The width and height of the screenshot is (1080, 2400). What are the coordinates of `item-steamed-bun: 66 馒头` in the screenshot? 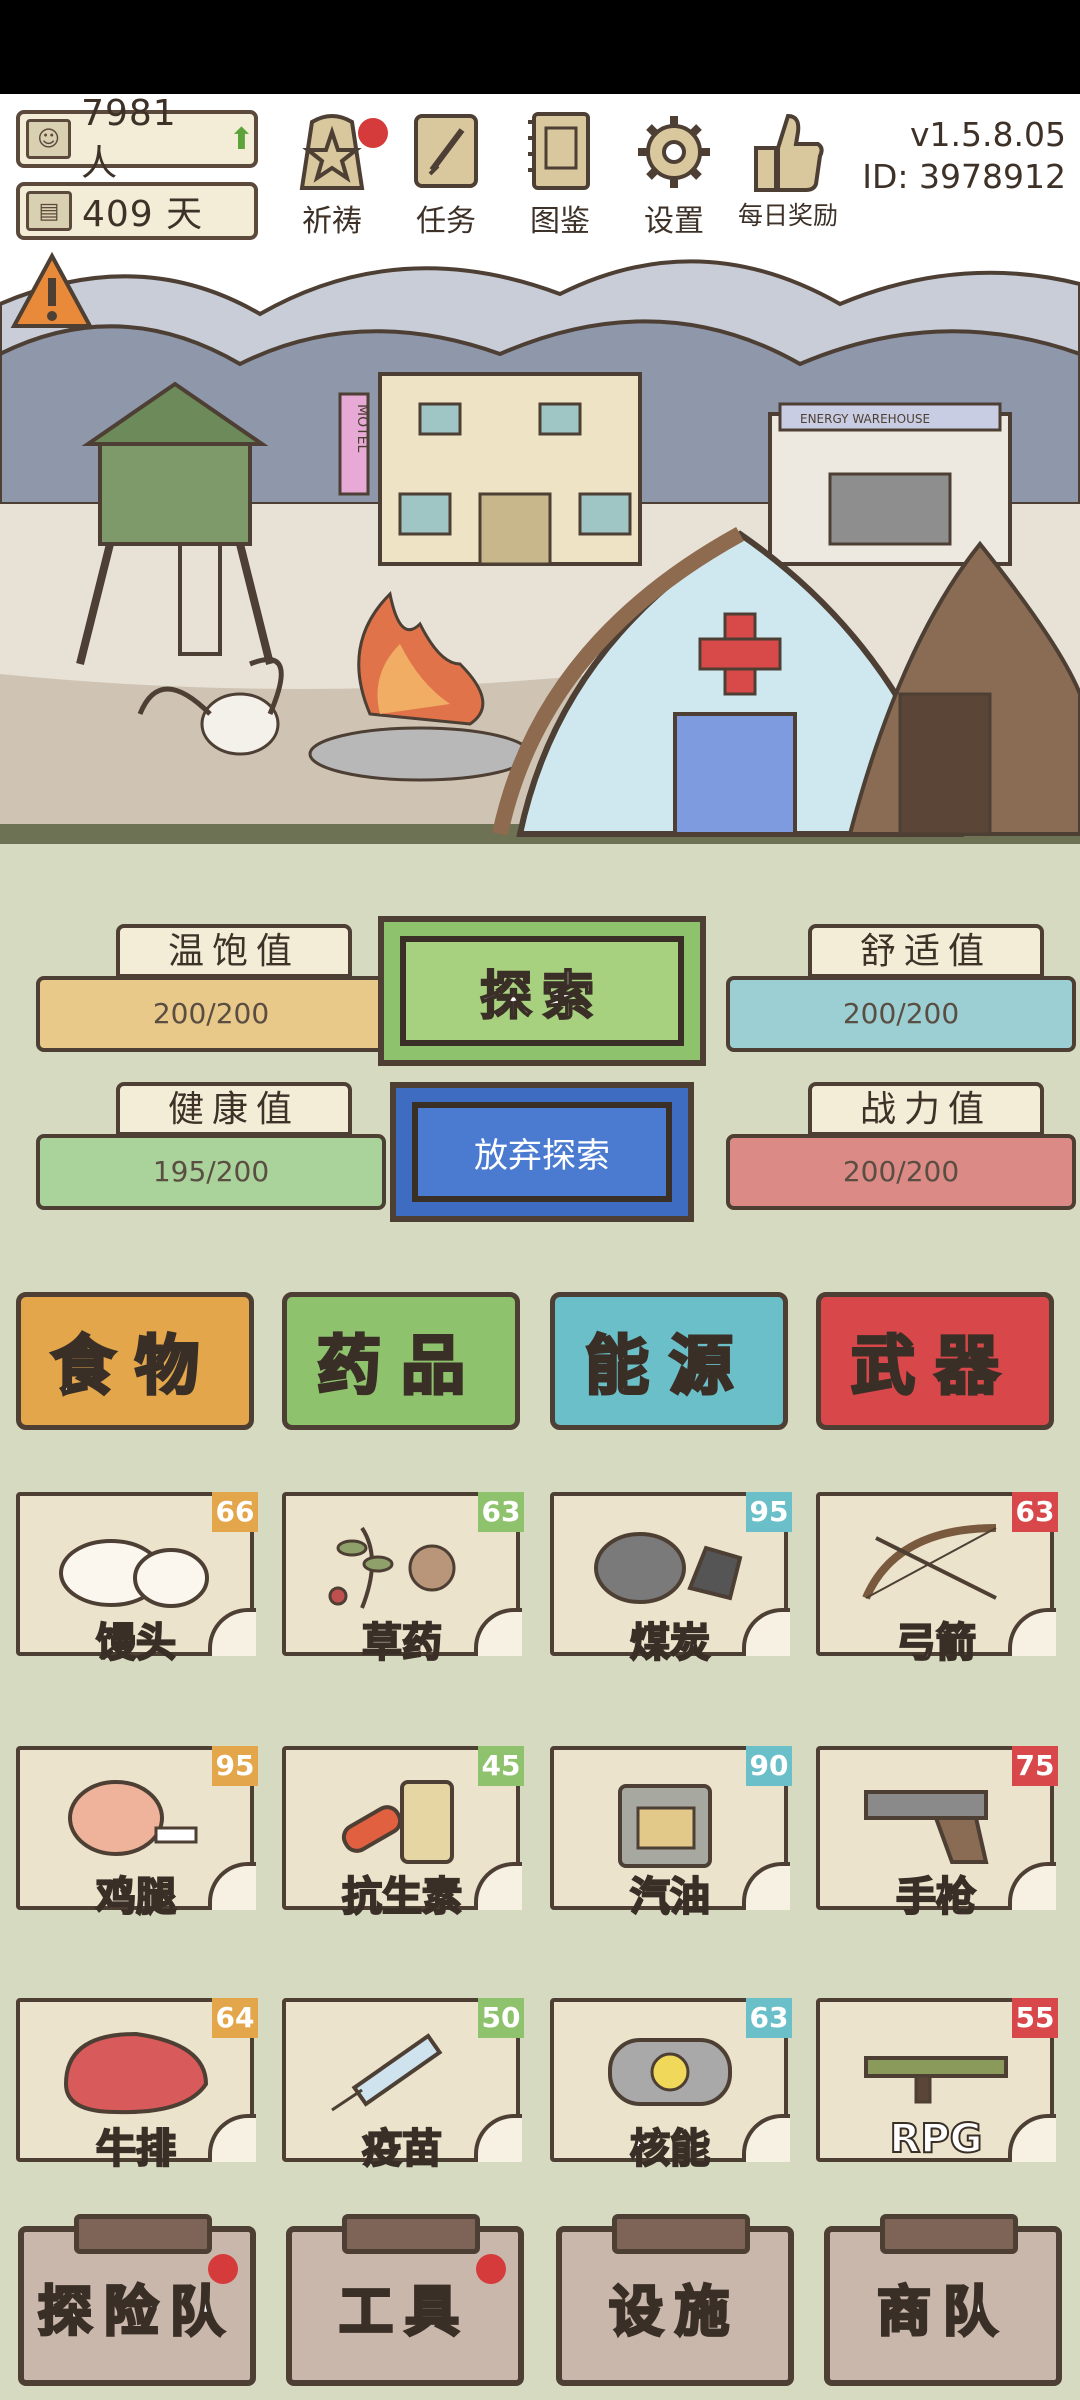 It's located at (137, 1579).